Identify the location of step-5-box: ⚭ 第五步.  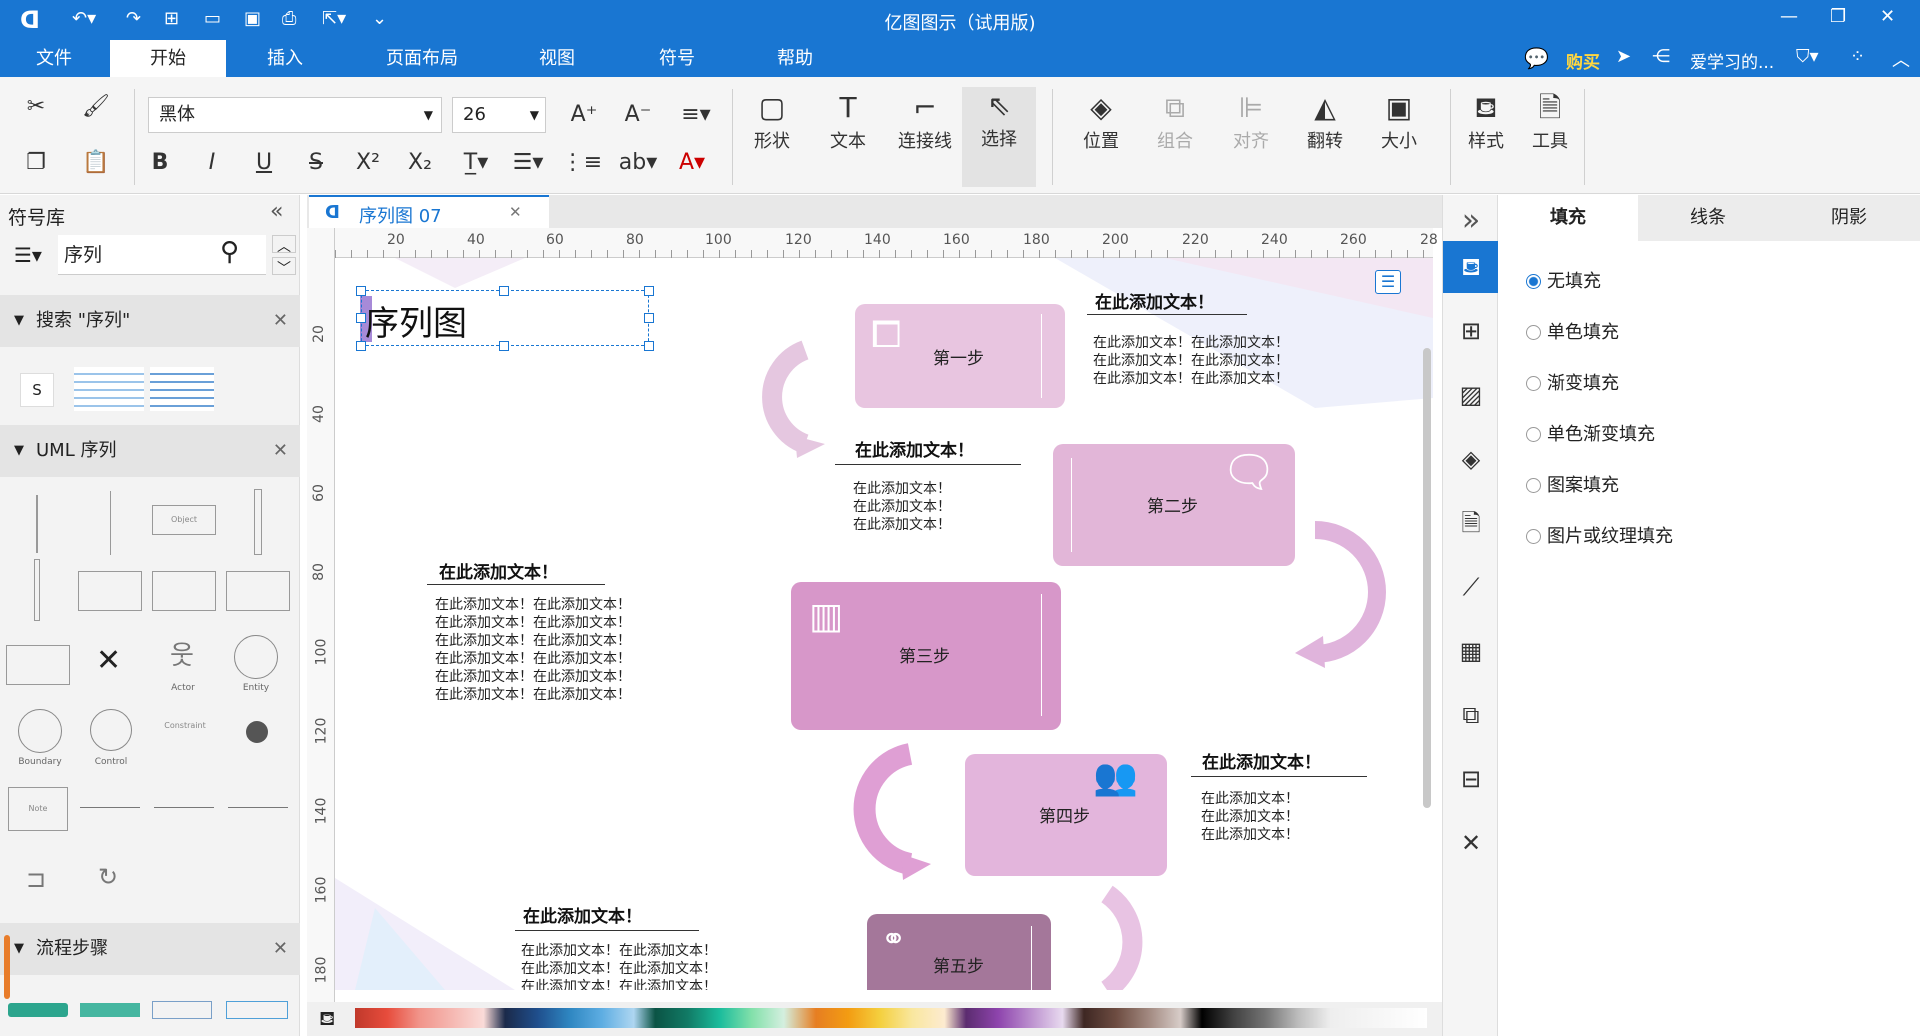
(959, 952).